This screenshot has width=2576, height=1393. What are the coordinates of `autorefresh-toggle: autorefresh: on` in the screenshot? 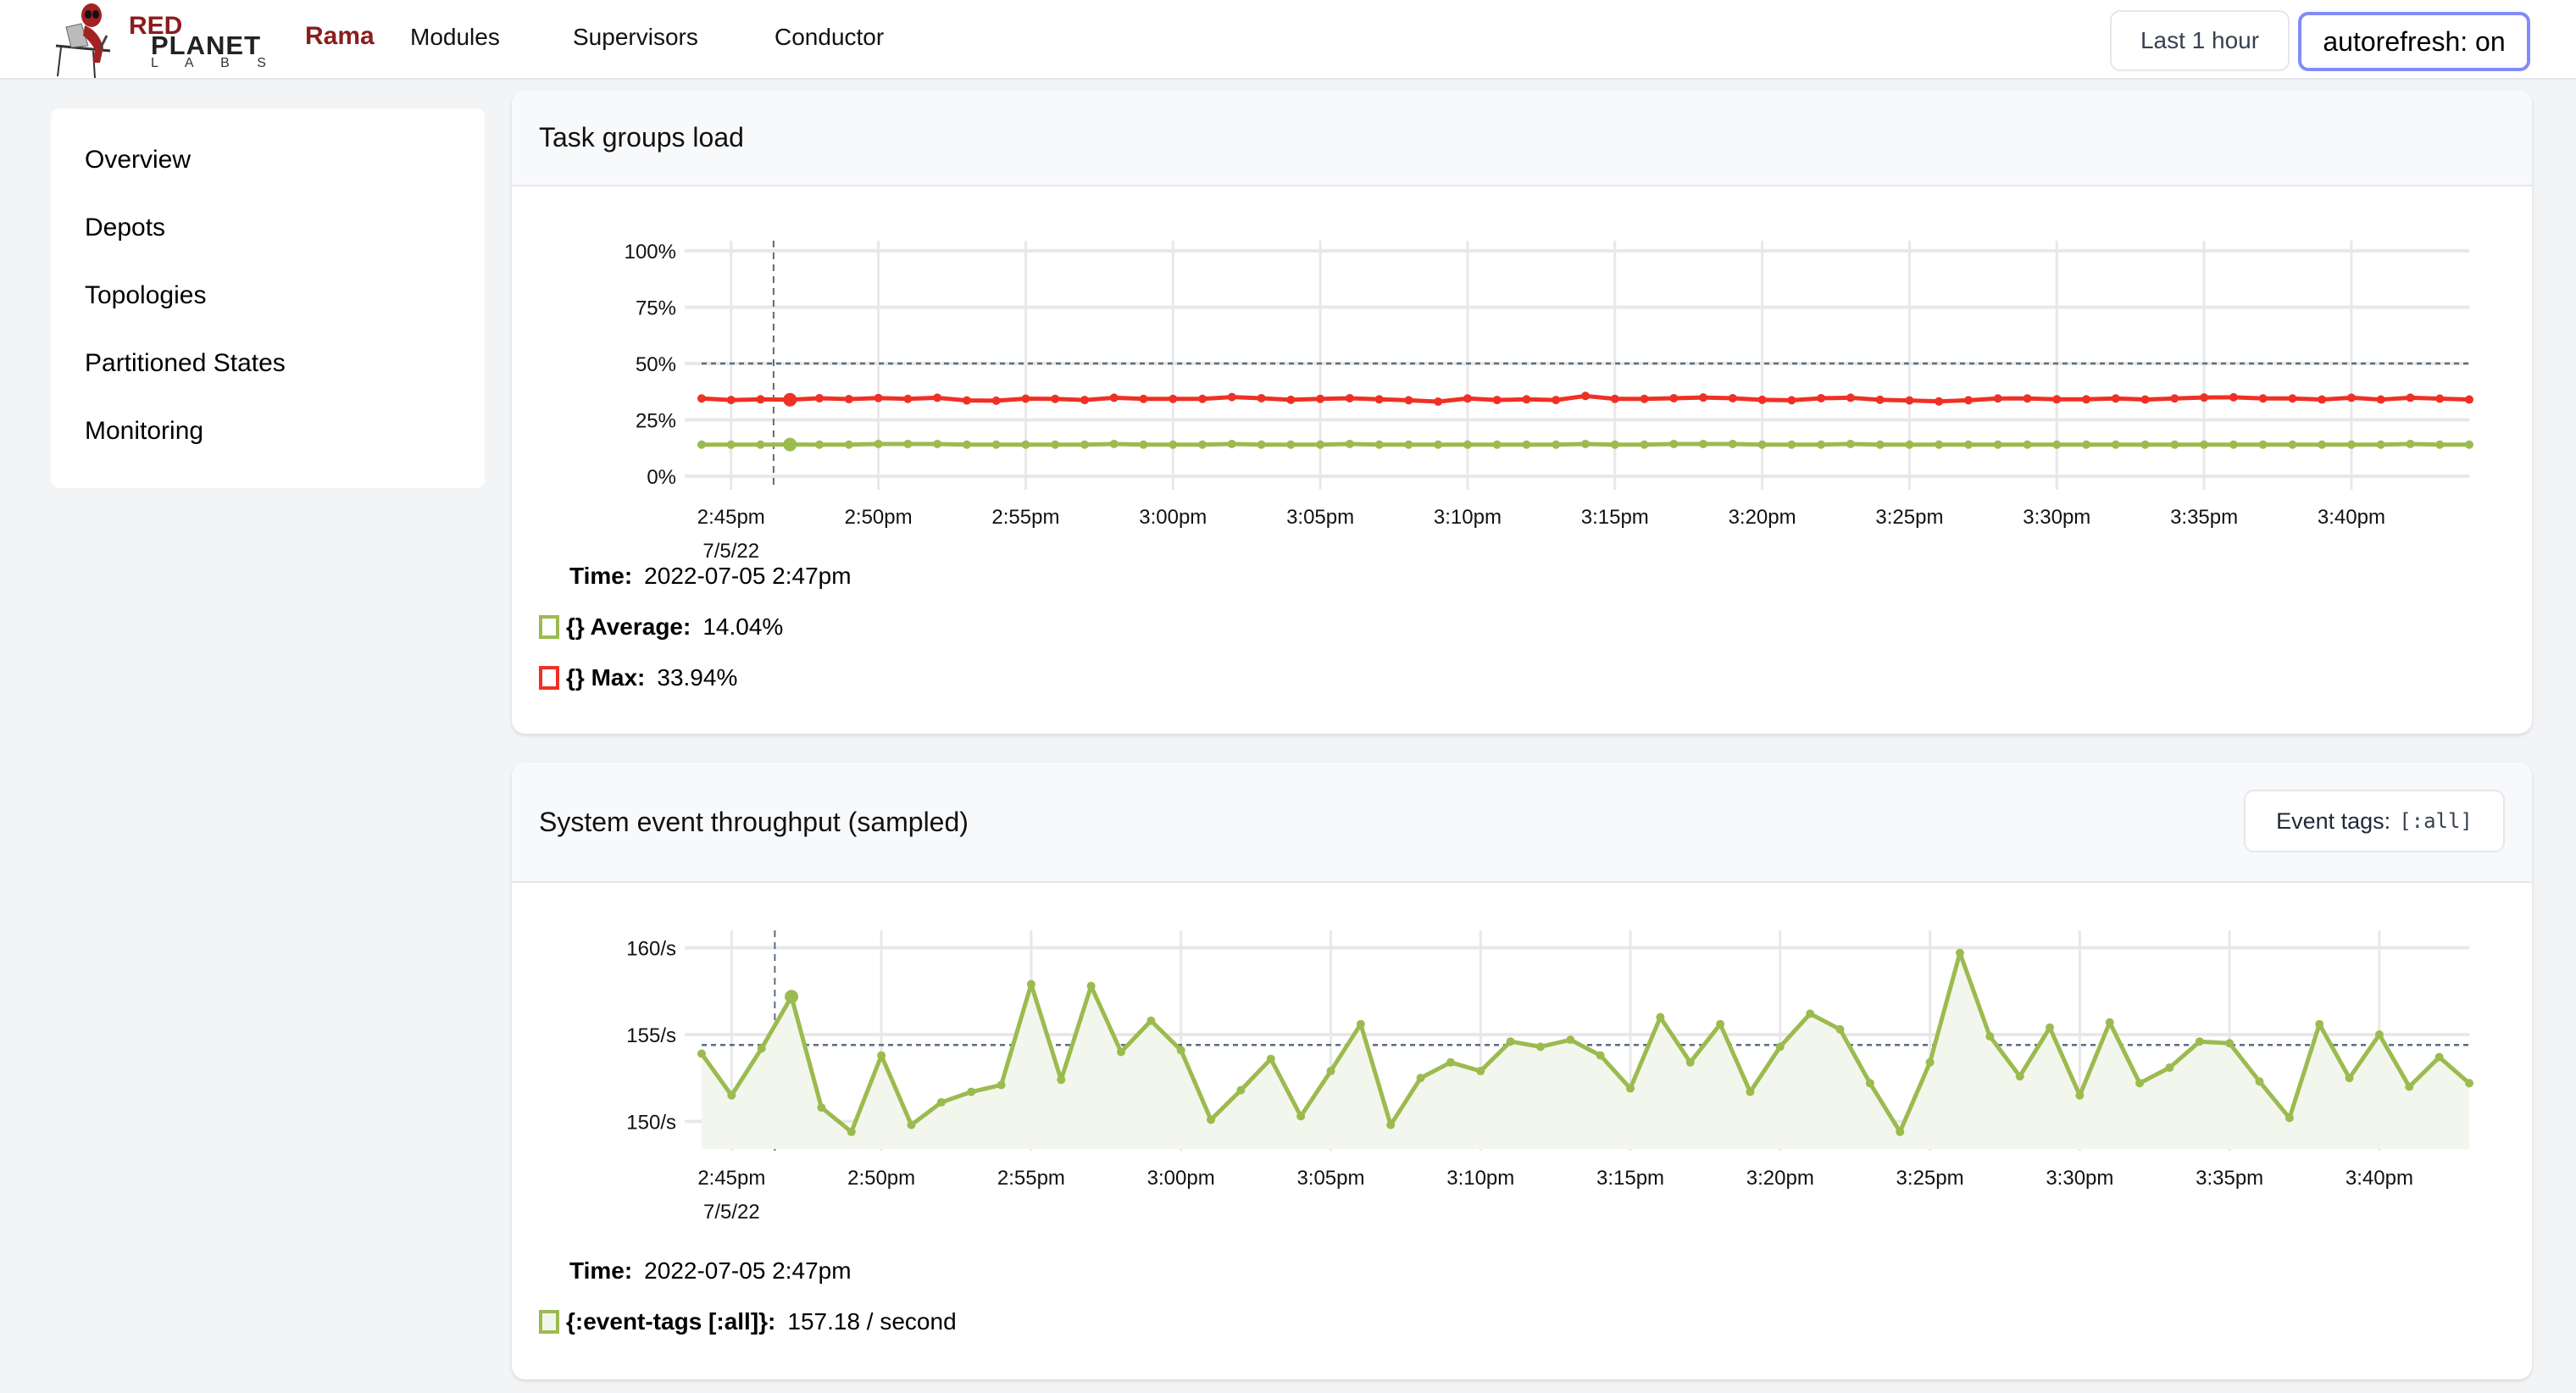 It's located at (2414, 41).